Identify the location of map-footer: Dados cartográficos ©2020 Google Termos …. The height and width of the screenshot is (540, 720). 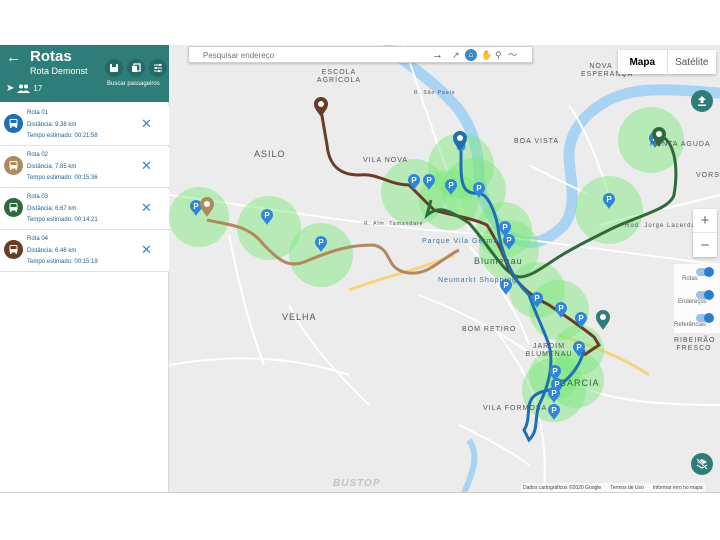
(613, 487).